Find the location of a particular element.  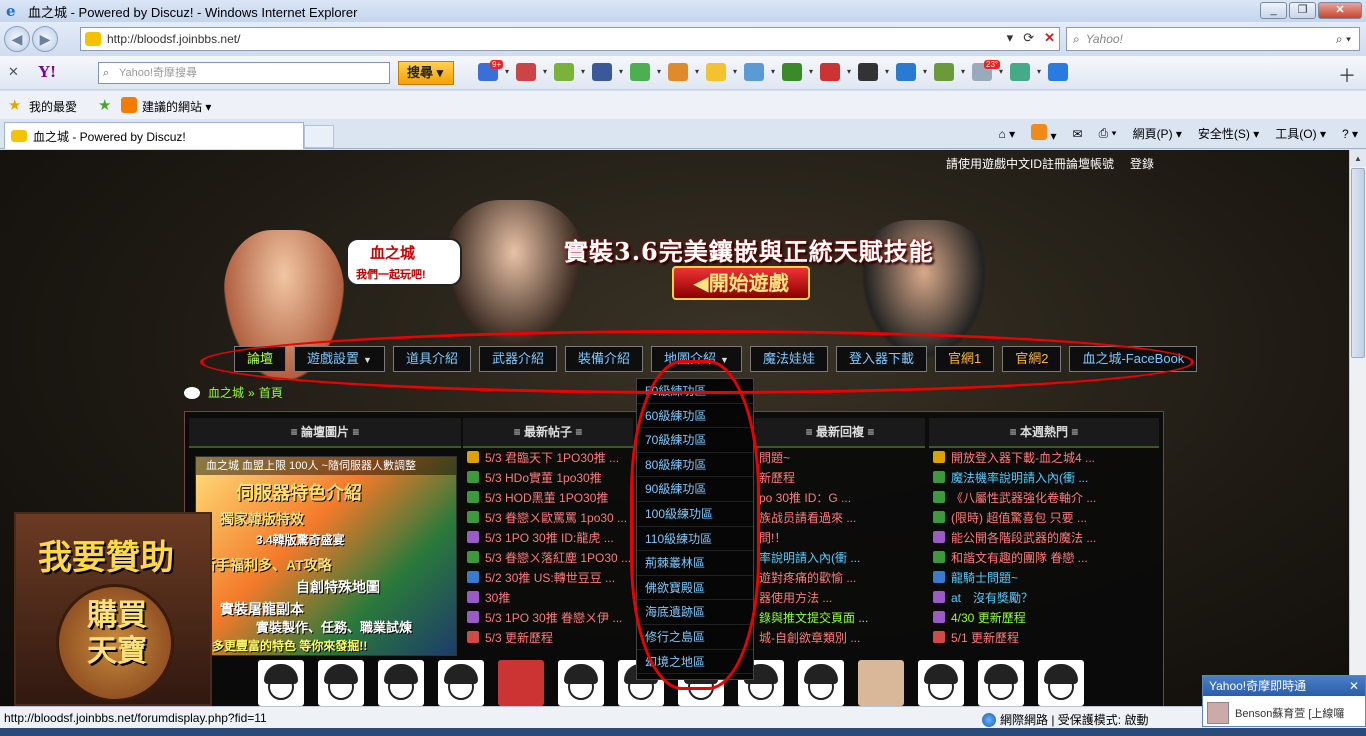

facebook-icon: ▾ is located at coordinates (607, 72).